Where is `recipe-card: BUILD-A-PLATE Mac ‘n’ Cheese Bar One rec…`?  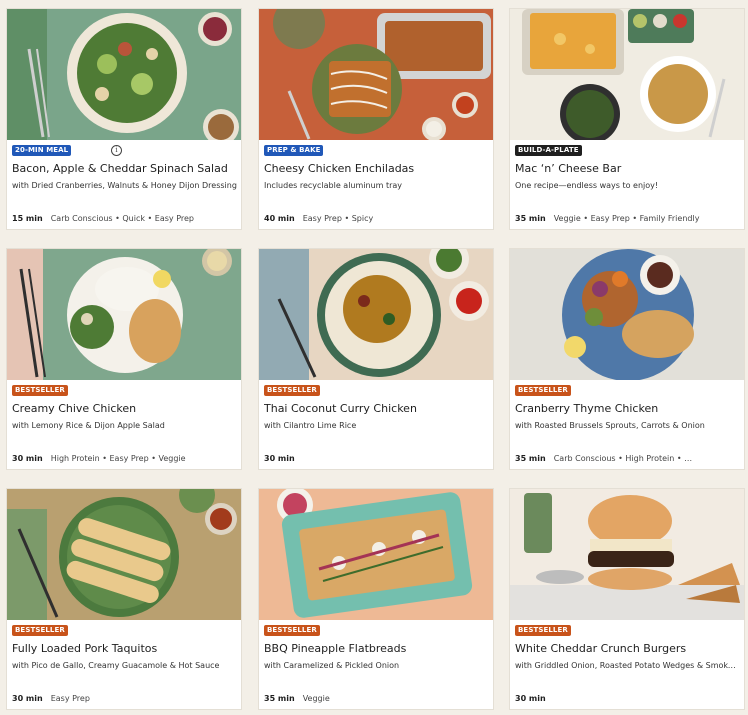 recipe-card: BUILD-A-PLATE Mac ‘n’ Cheese Bar One rec… is located at coordinates (627, 119).